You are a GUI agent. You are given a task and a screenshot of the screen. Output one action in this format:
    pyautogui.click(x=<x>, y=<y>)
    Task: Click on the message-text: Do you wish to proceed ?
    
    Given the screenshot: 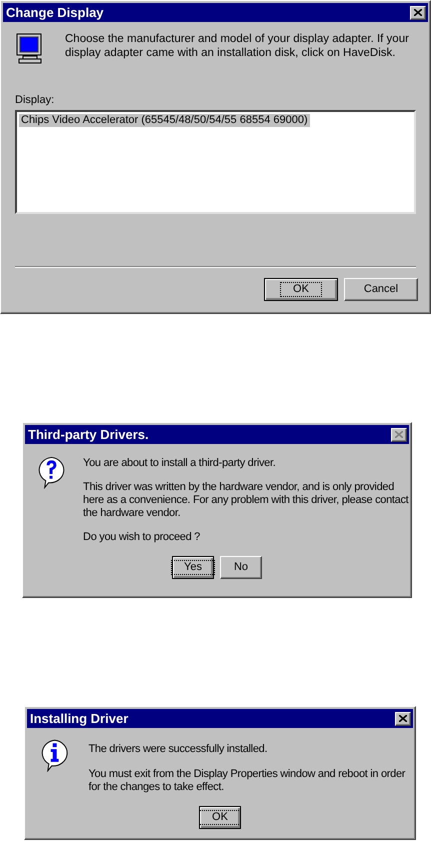 What is the action you would take?
    pyautogui.click(x=142, y=537)
    